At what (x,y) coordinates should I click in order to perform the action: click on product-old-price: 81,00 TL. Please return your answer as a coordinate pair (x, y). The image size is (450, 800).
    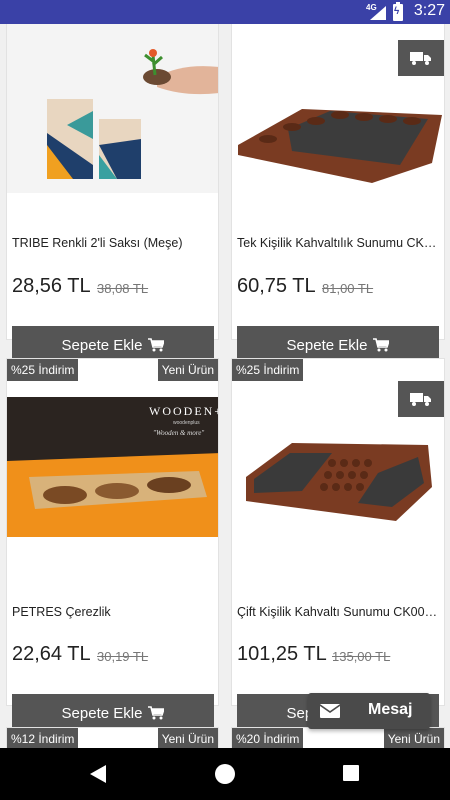
    Looking at the image, I should click on (348, 288).